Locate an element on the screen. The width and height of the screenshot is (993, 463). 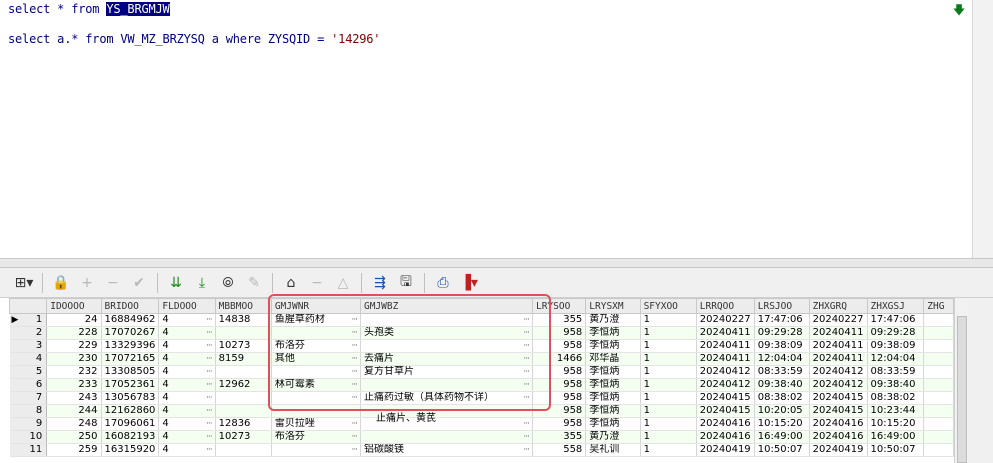
table-cell: 259 is located at coordinates (74, 450).